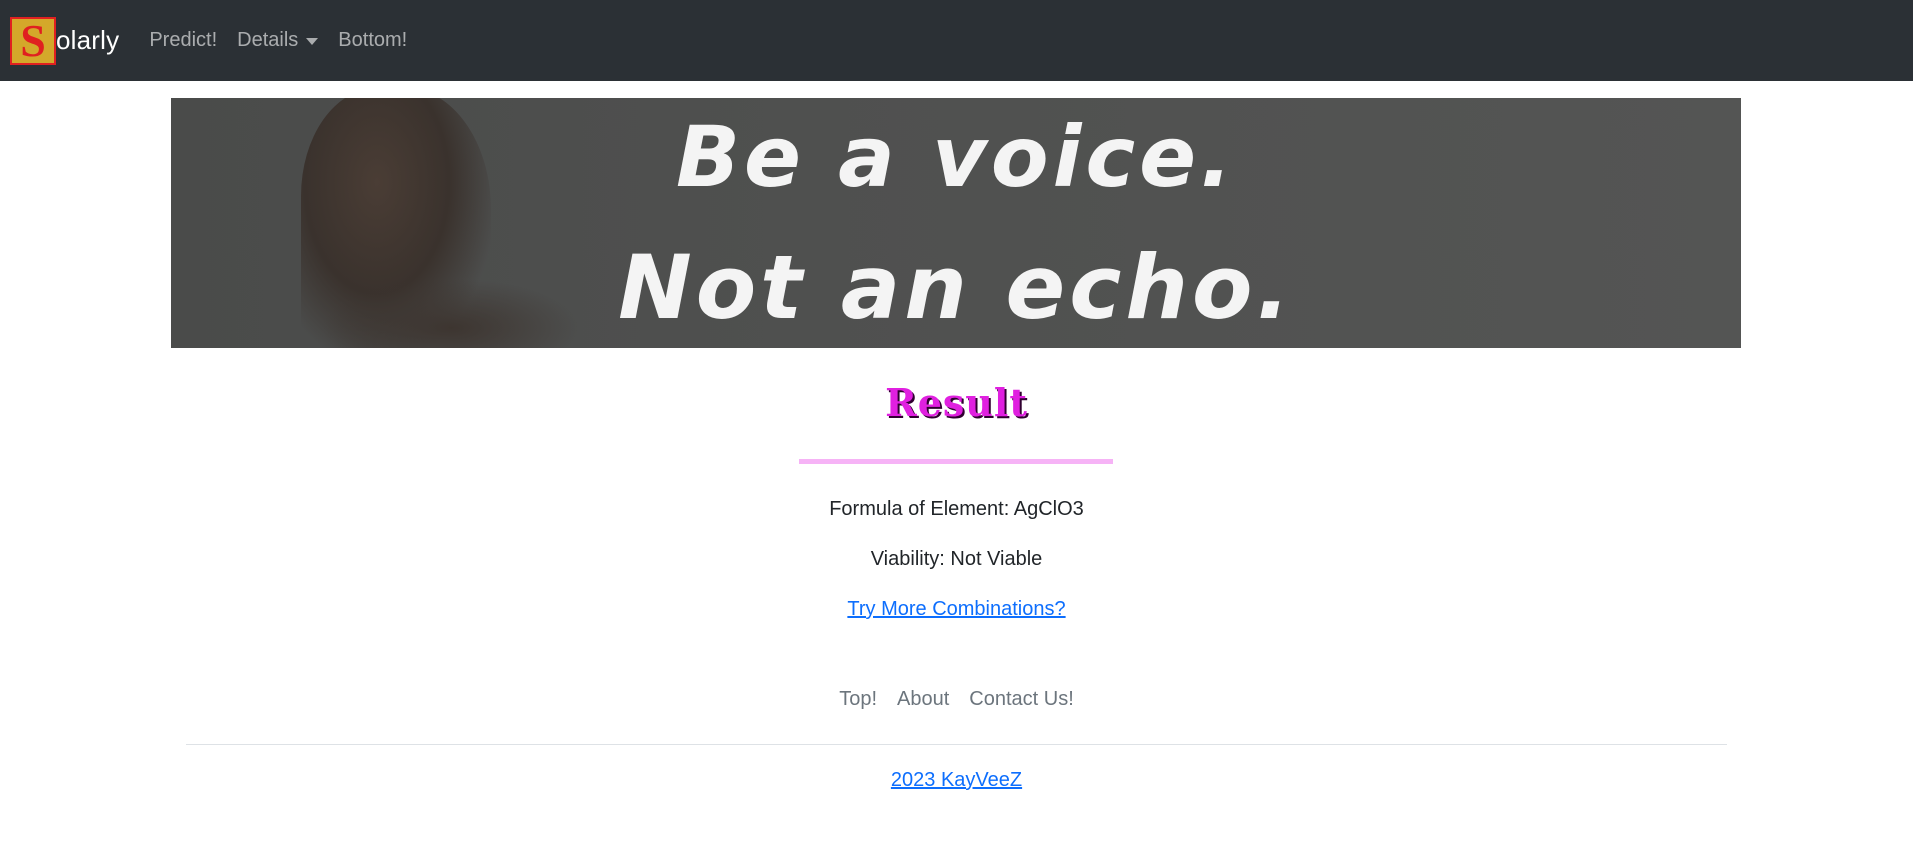  Describe the element at coordinates (88, 40) in the screenshot. I see `brand-name: olarly` at that location.